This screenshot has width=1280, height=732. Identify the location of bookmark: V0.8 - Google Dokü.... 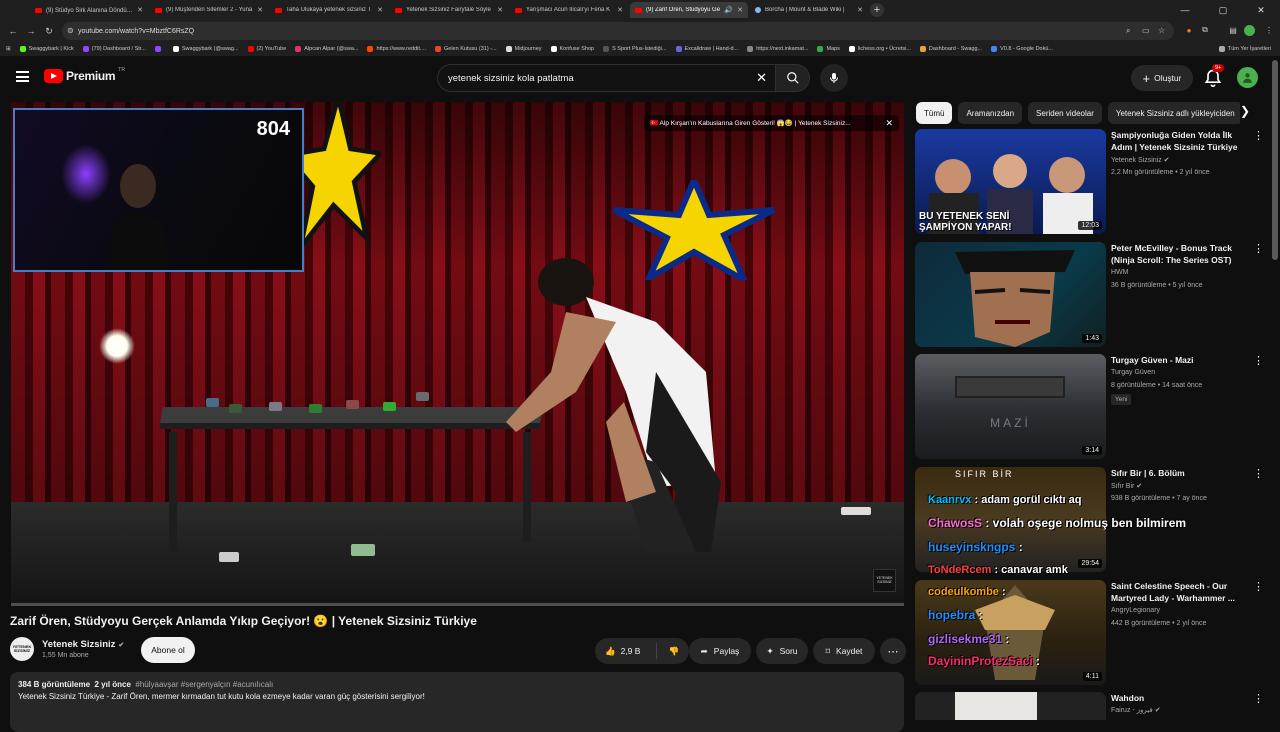
(1022, 49).